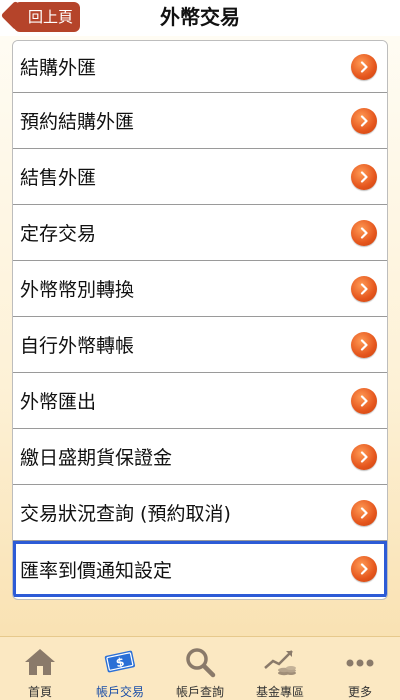  I want to click on menu-item-label: 預約結購外匯, so click(77, 122).